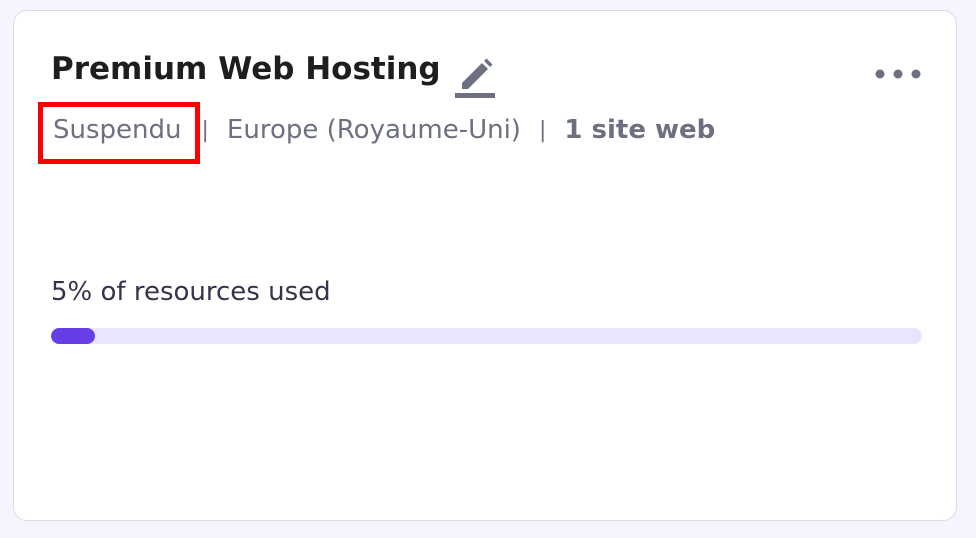 The width and height of the screenshot is (976, 538). Describe the element at coordinates (73, 336) in the screenshot. I see `resource-usage-fill` at that location.